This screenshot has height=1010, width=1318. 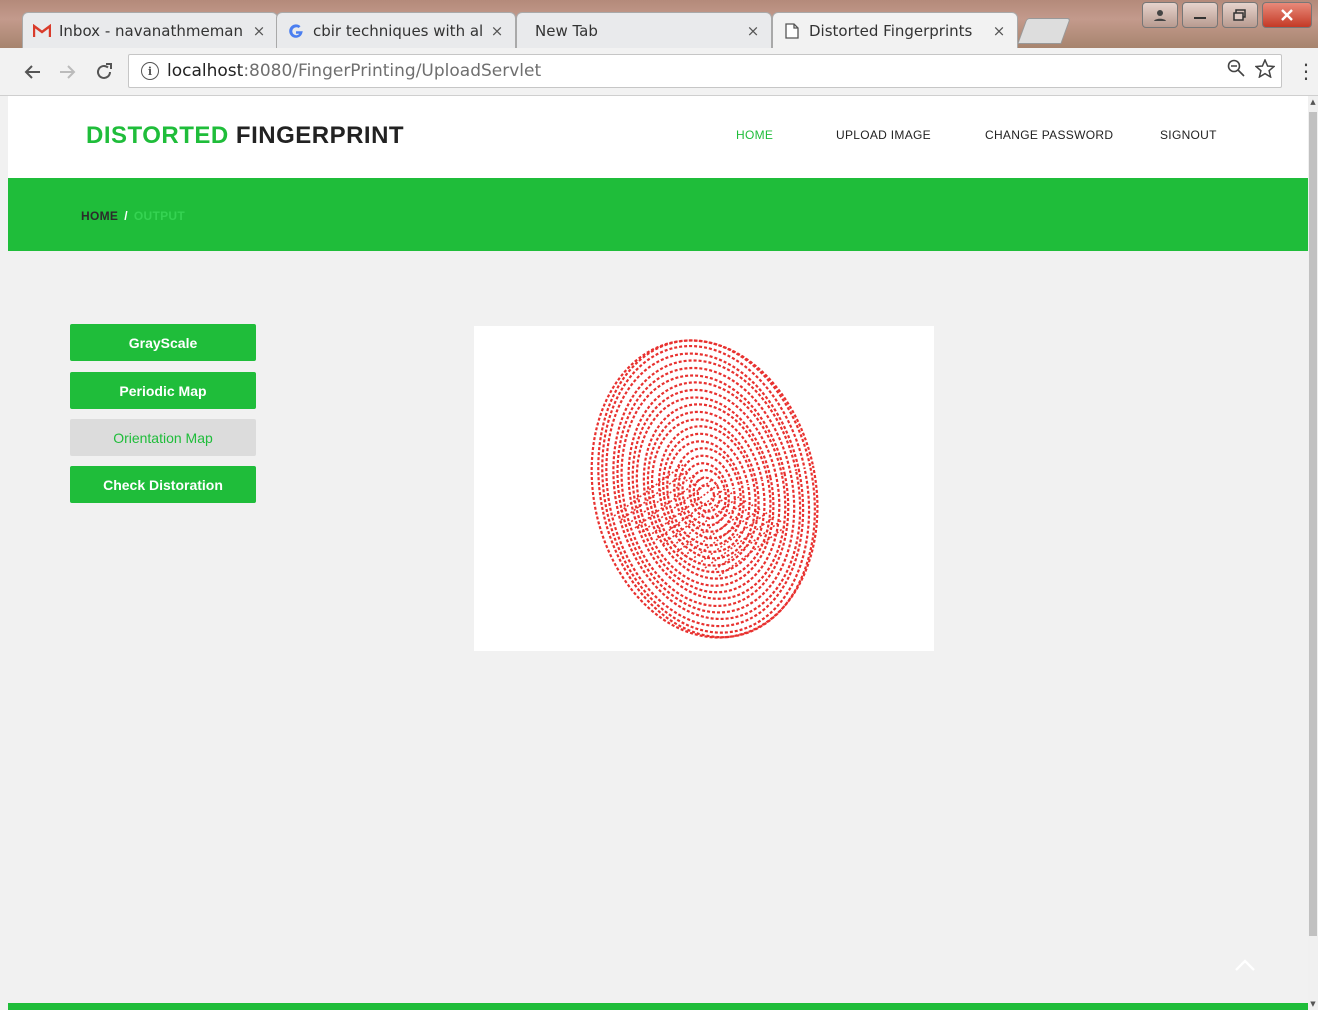 What do you see at coordinates (1245, 963) in the screenshot?
I see `scroll-to-top-icon` at bounding box center [1245, 963].